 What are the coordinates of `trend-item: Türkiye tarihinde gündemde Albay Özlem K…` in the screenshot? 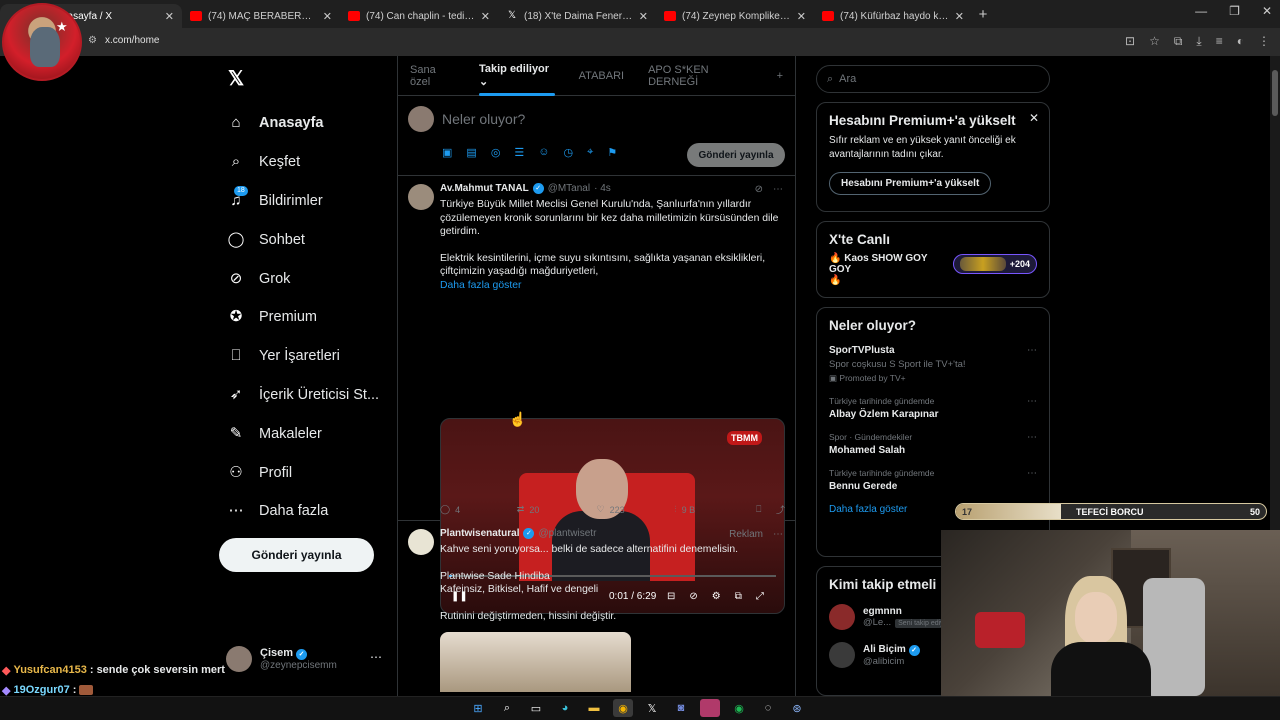 It's located at (933, 408).